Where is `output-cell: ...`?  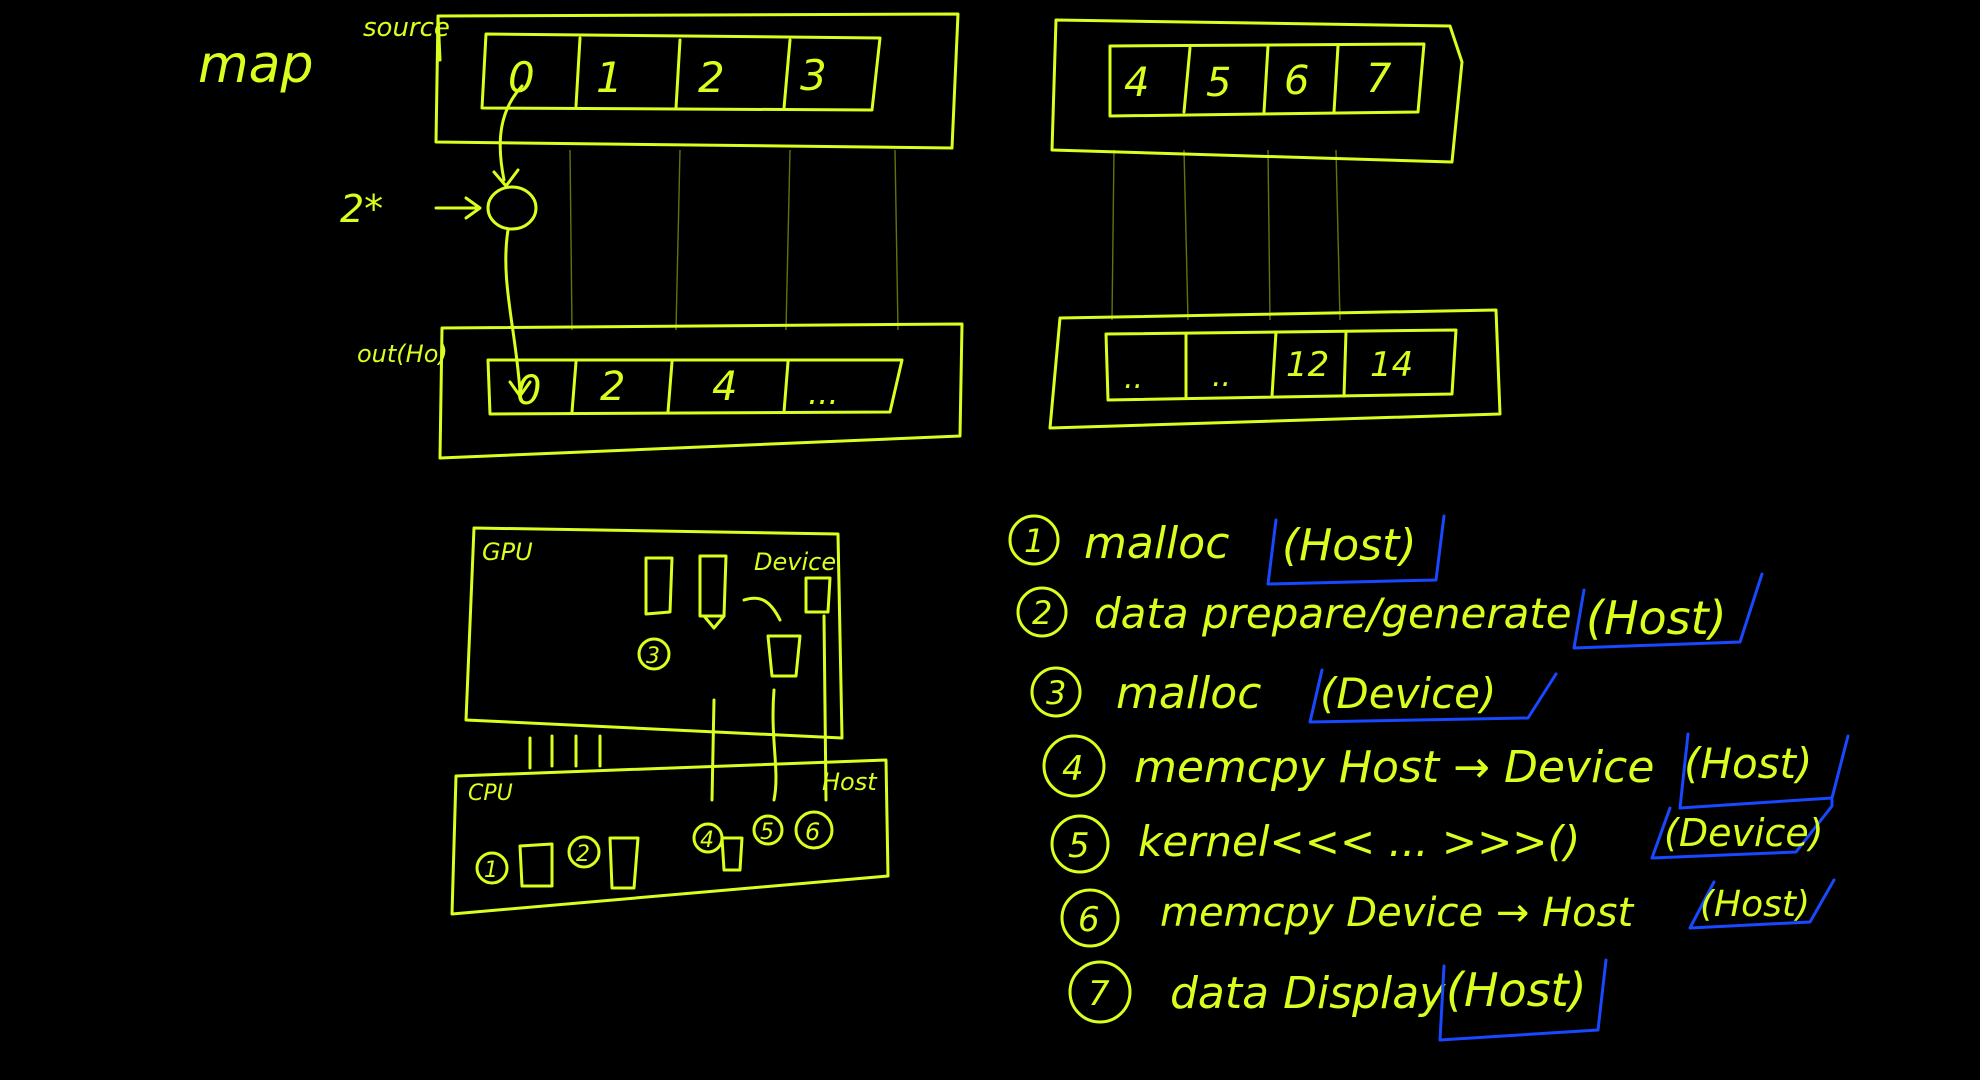 output-cell: ... is located at coordinates (823, 393).